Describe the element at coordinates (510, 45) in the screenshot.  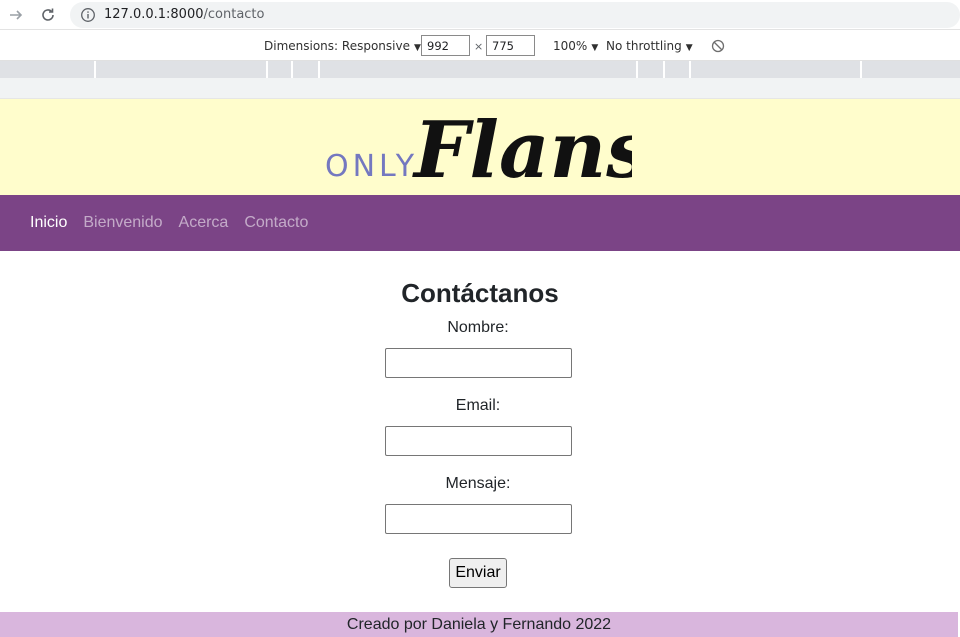
I see `height-input: 775` at that location.